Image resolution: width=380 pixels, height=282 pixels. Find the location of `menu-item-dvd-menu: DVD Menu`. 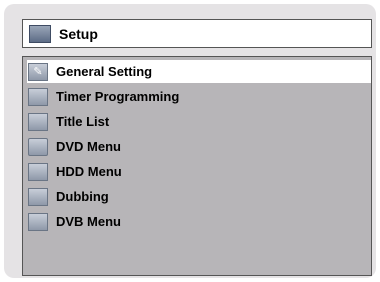

menu-item-dvd-menu: DVD Menu is located at coordinates (199, 146).